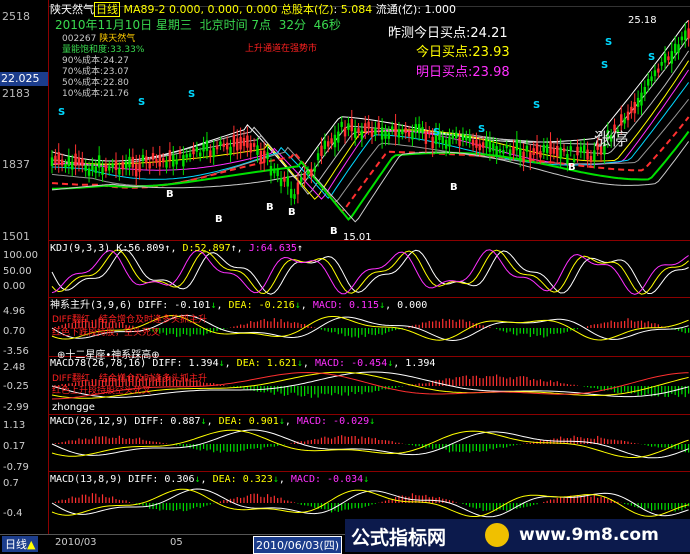 The width and height of the screenshot is (690, 554). Describe the element at coordinates (420, 363) in the screenshot. I see `macd78-extra: 1.394` at that location.